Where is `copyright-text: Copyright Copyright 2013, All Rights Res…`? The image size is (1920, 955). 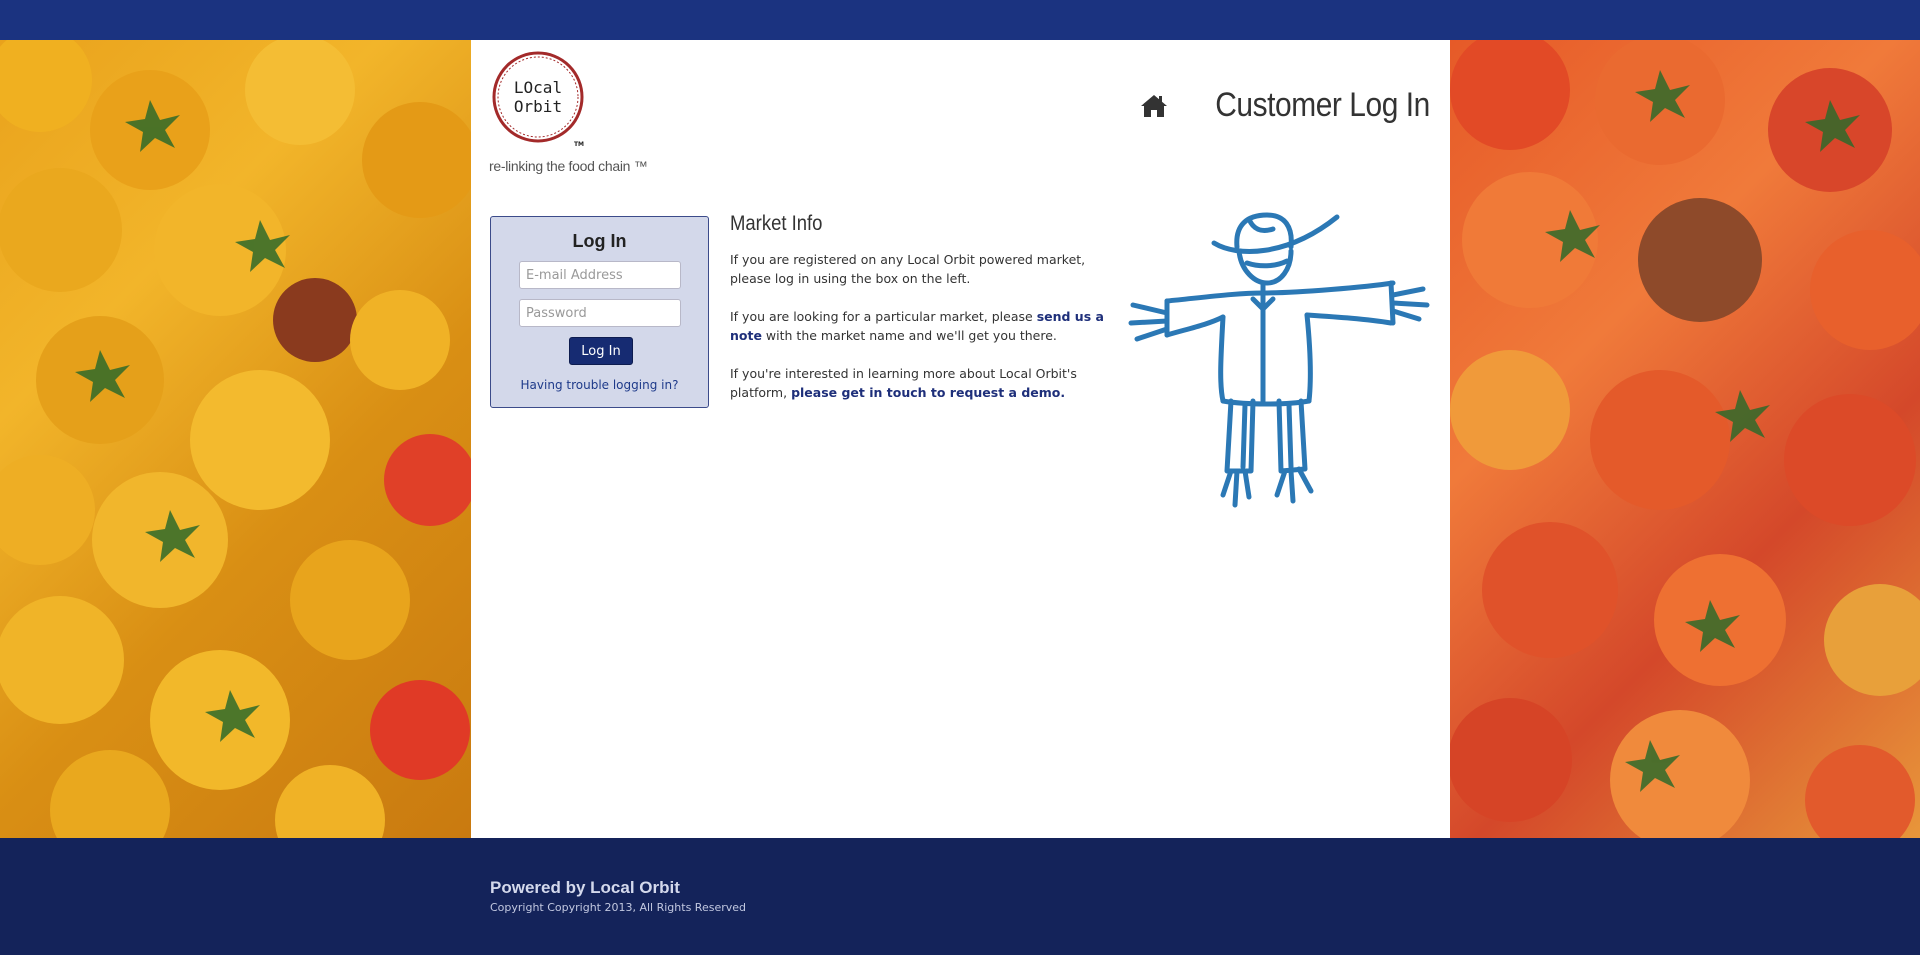 copyright-text: Copyright Copyright 2013, All Rights Res… is located at coordinates (618, 907).